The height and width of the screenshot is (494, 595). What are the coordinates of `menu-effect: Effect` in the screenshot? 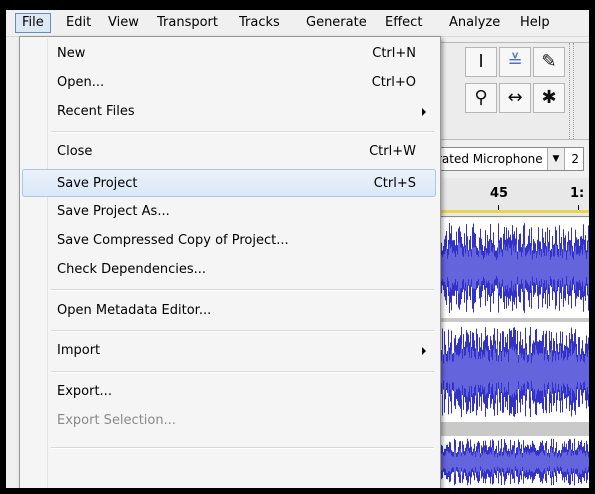 It's located at (403, 23).